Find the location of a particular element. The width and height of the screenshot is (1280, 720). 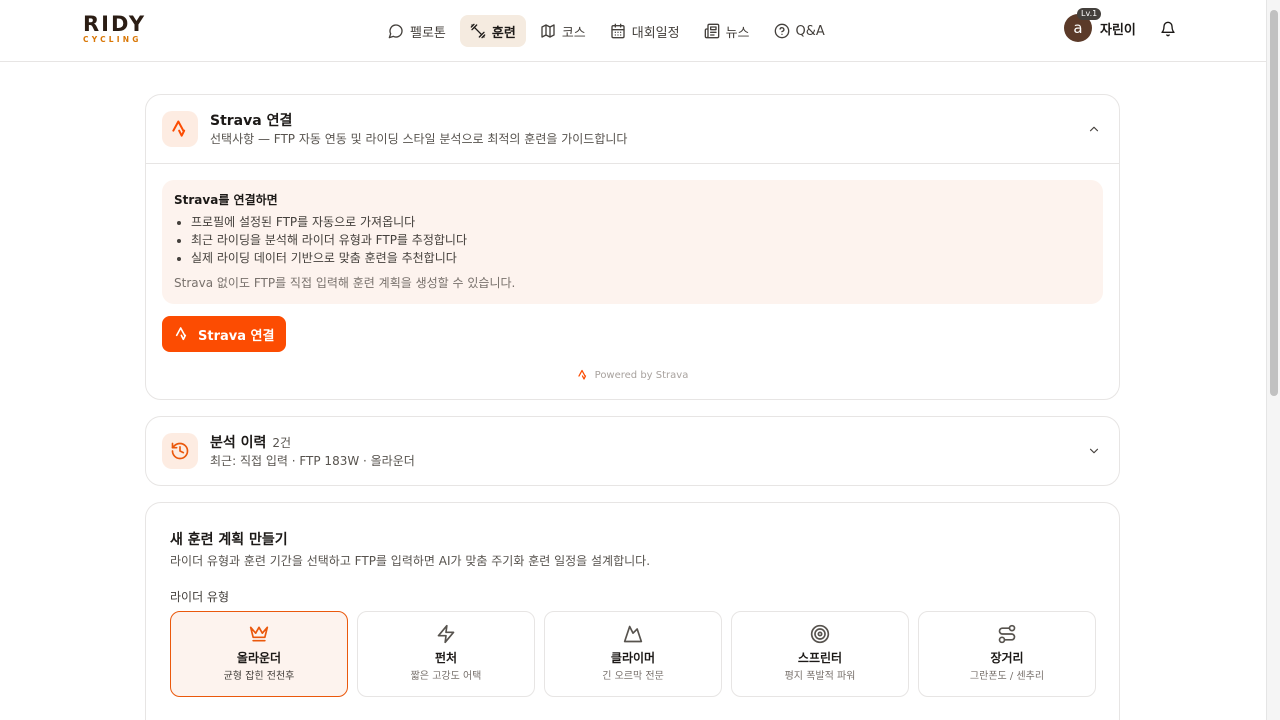

history-recent: 최근: 직접 입력 · FTP 183W · 올라운더 is located at coordinates (312, 460).